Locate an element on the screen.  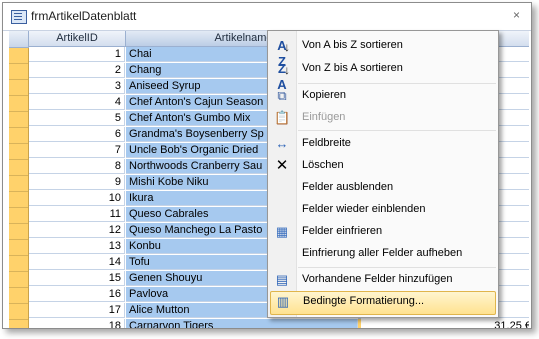
menu-item-freeze-fields: ▦ Felder einfrieren is located at coordinates (383, 232).